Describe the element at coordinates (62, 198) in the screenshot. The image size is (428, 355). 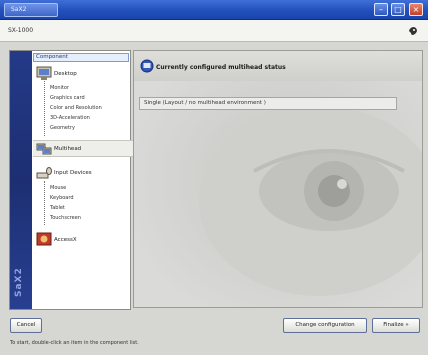
I see `tree-item-keyboard: Keyboard` at that location.